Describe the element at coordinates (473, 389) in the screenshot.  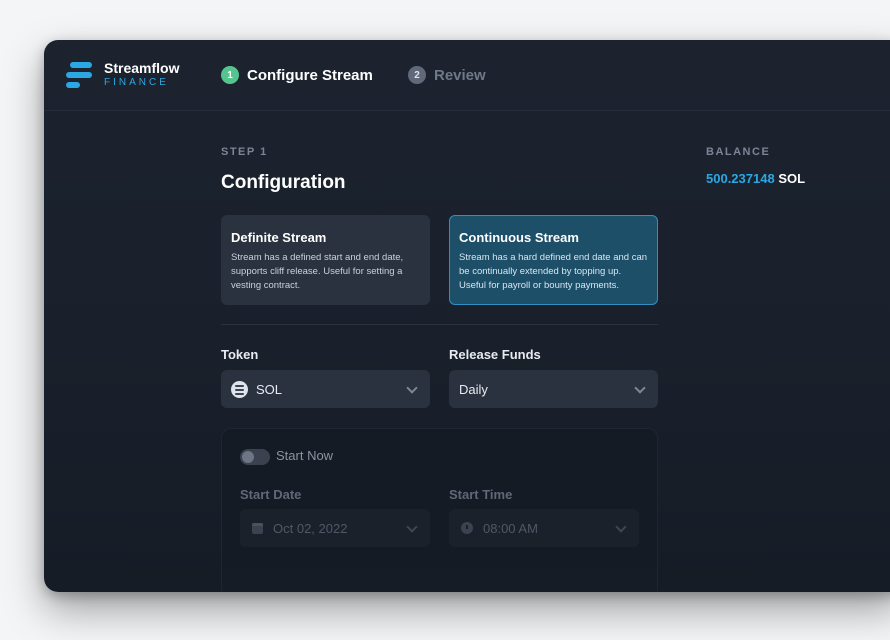
I see `release-funds-value: Daily` at that location.